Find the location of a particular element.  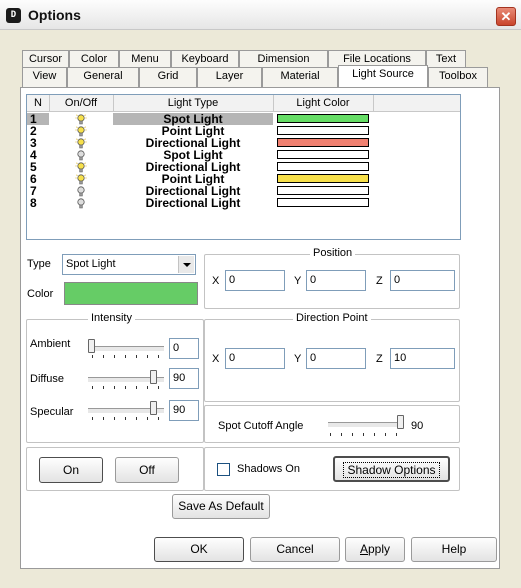

position-x-label: X is located at coordinates (216, 281).